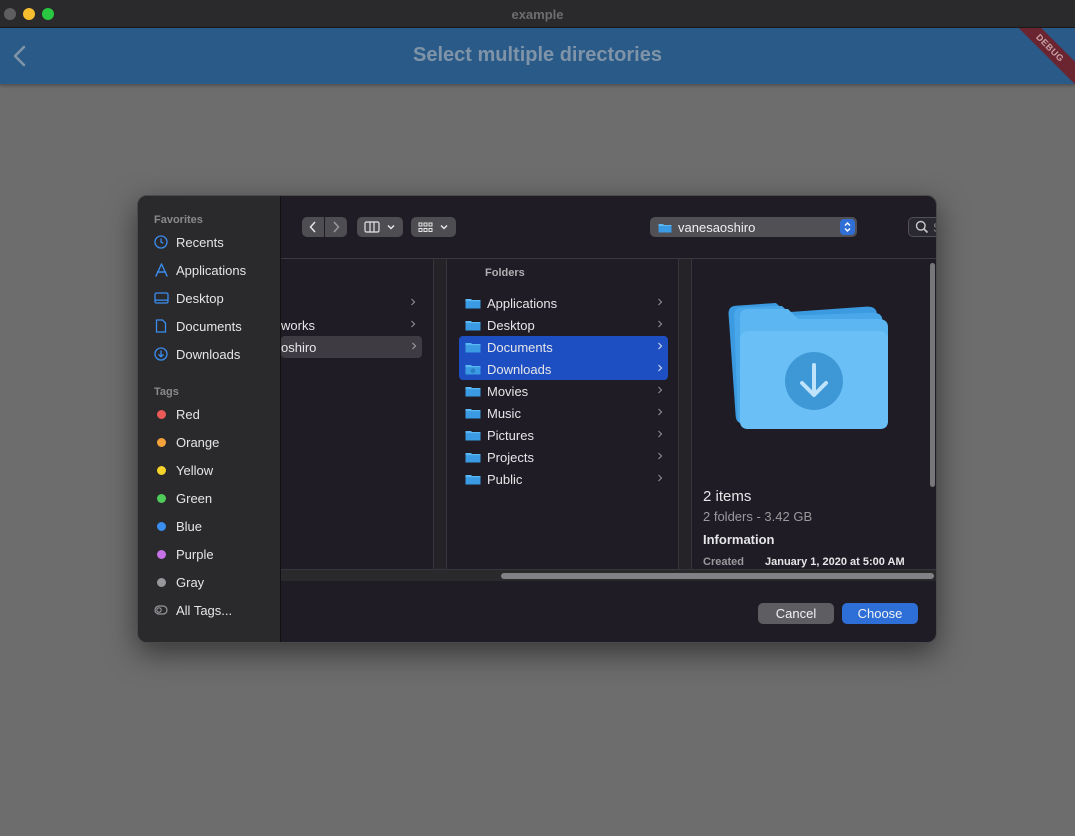 The image size is (1075, 836). Describe the element at coordinates (351, 325) in the screenshot. I see `list-item: works` at that location.